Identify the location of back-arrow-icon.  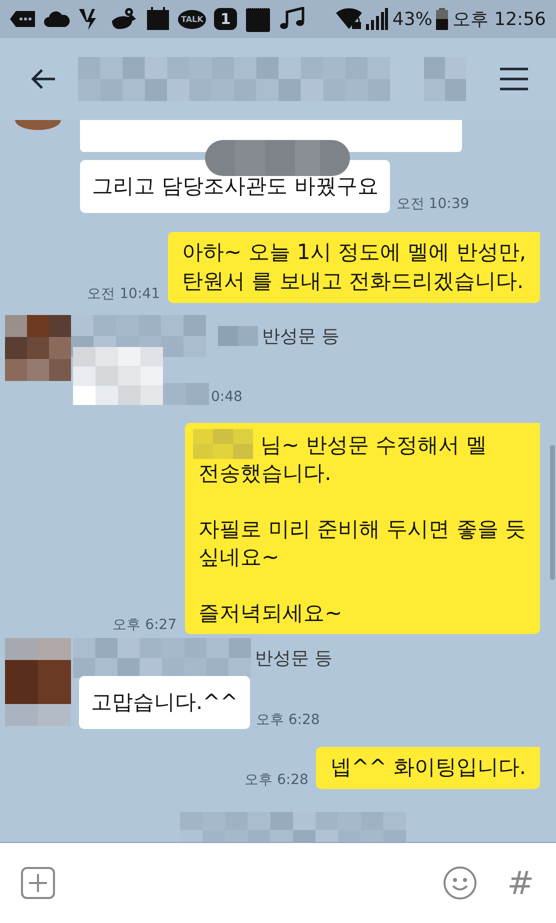
(43, 79).